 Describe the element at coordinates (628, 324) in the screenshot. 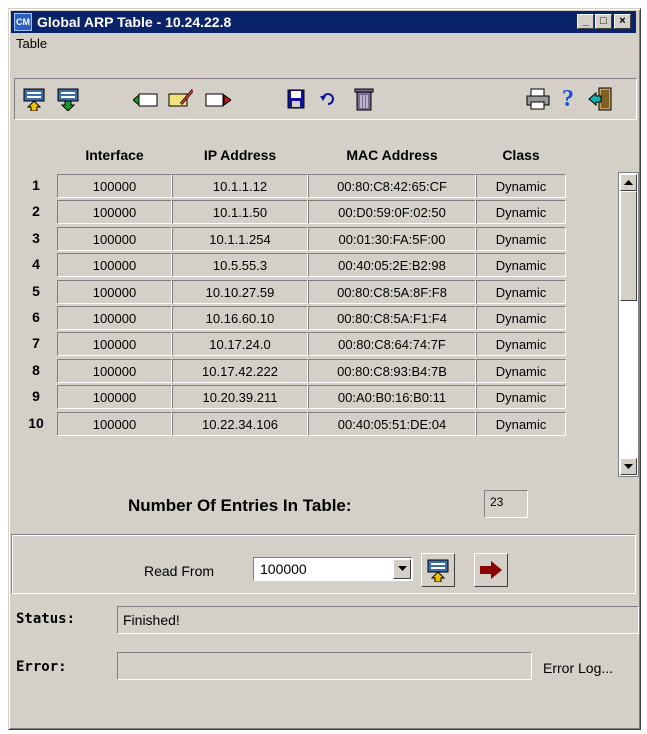

I see `table-scrollbar` at that location.